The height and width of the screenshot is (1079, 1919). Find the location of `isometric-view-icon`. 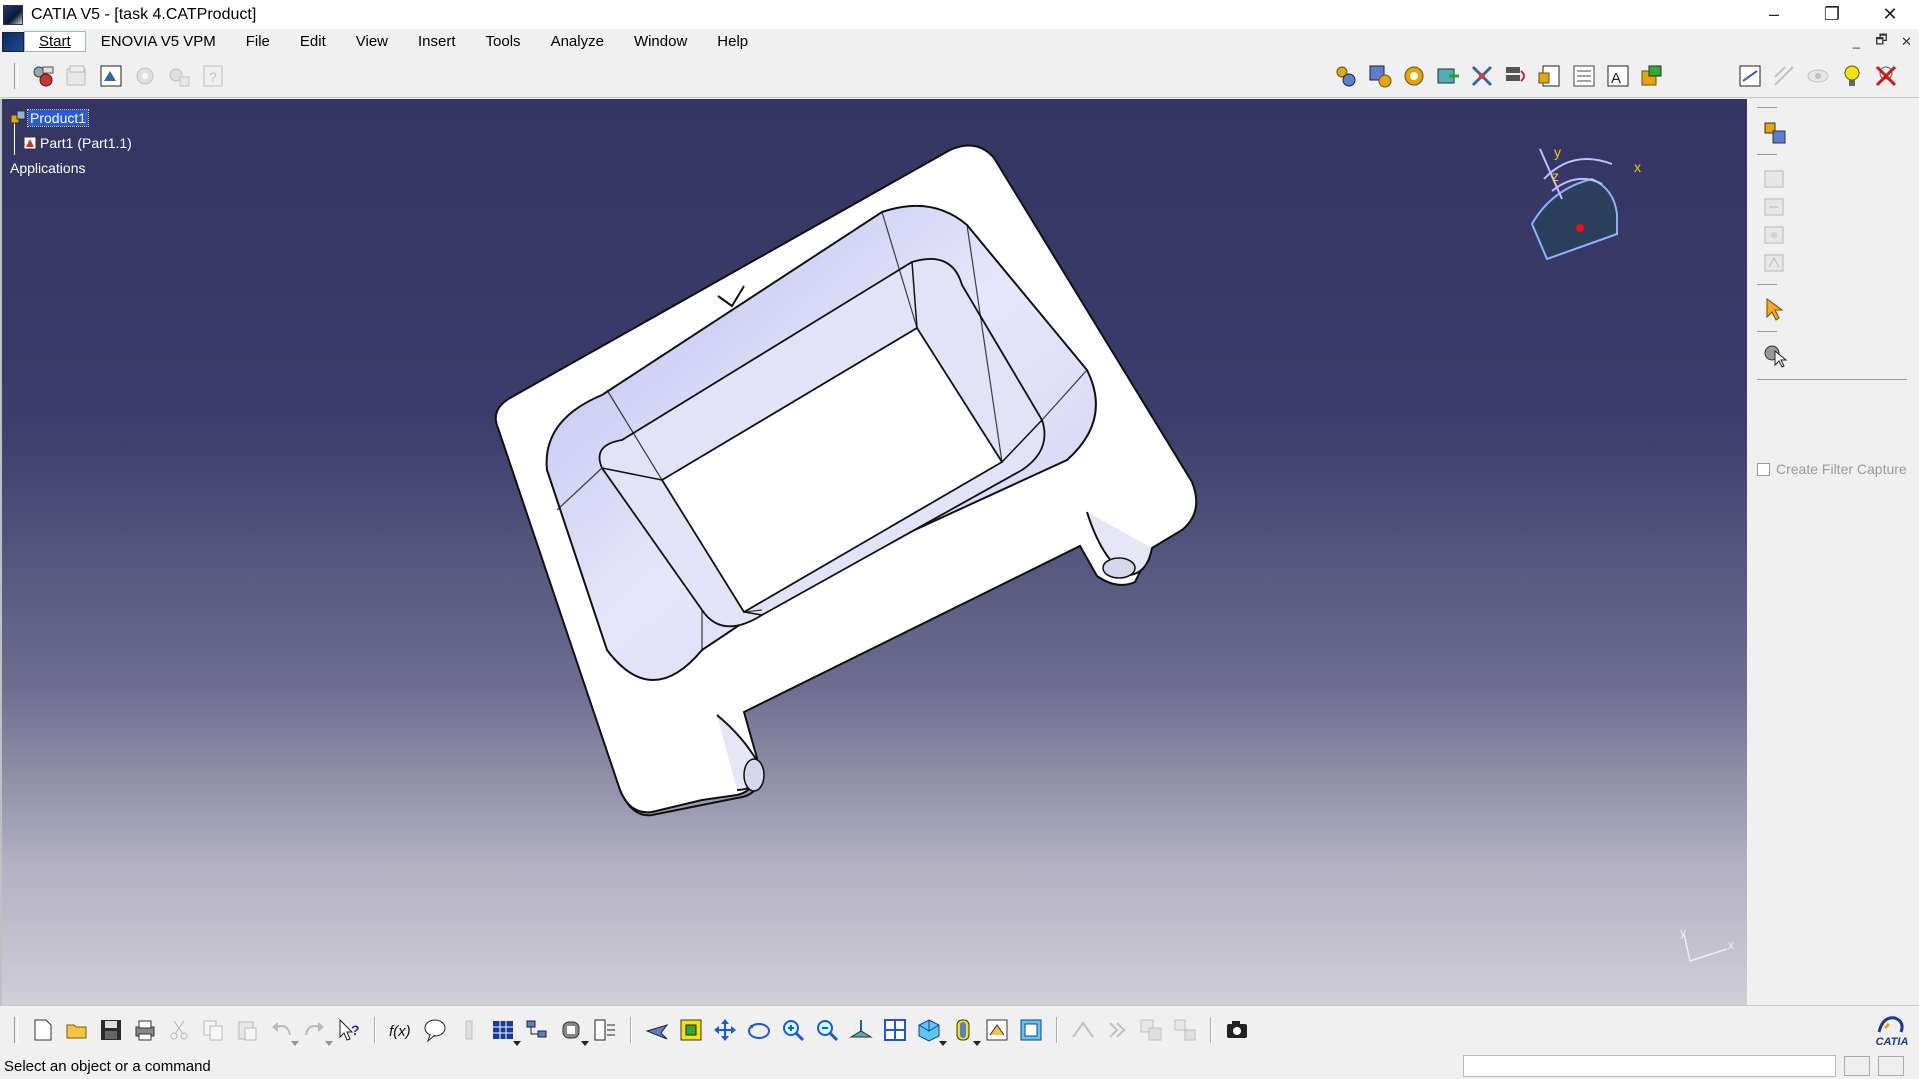

isometric-view-icon is located at coordinates (931, 1031).